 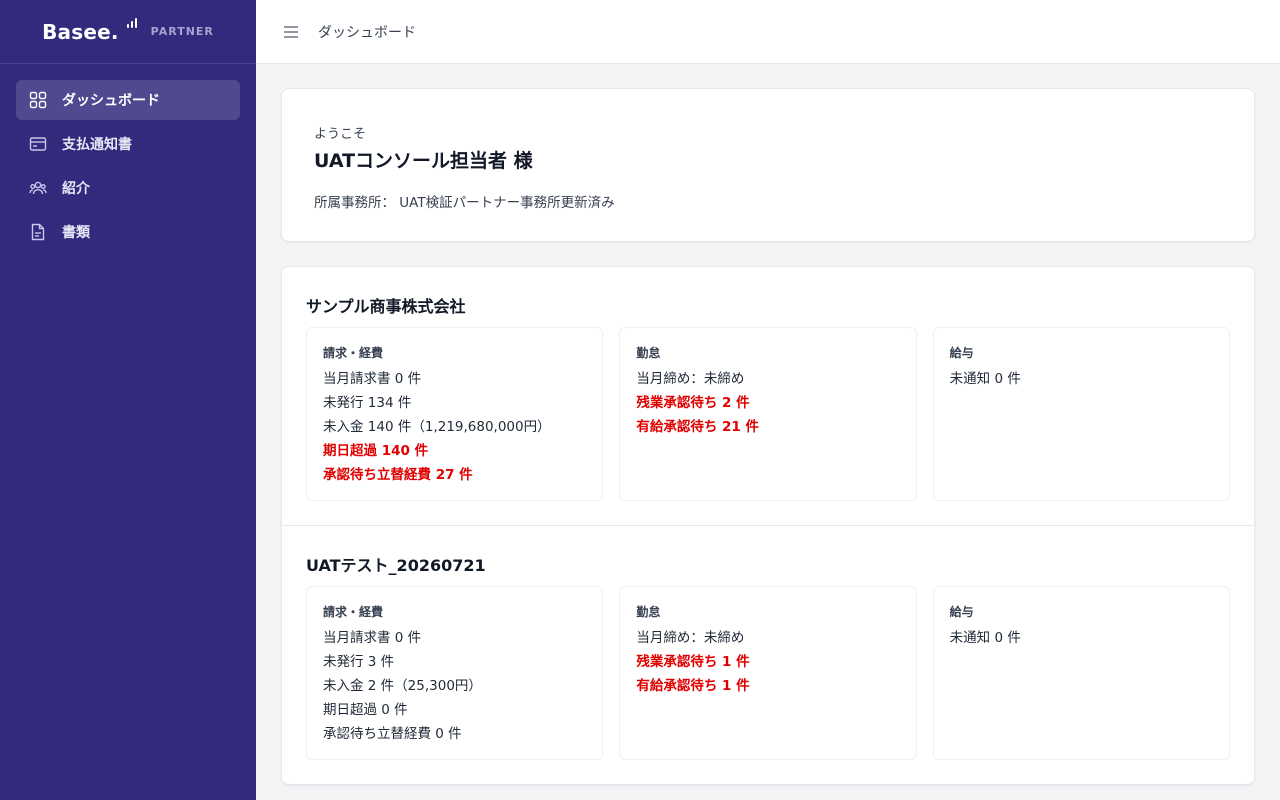 I want to click on page-title: ダッシュボード, so click(x=367, y=32).